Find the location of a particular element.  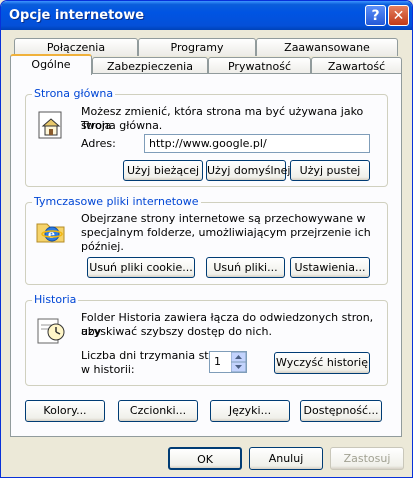

cancel-button: Anuluj is located at coordinates (286, 458).